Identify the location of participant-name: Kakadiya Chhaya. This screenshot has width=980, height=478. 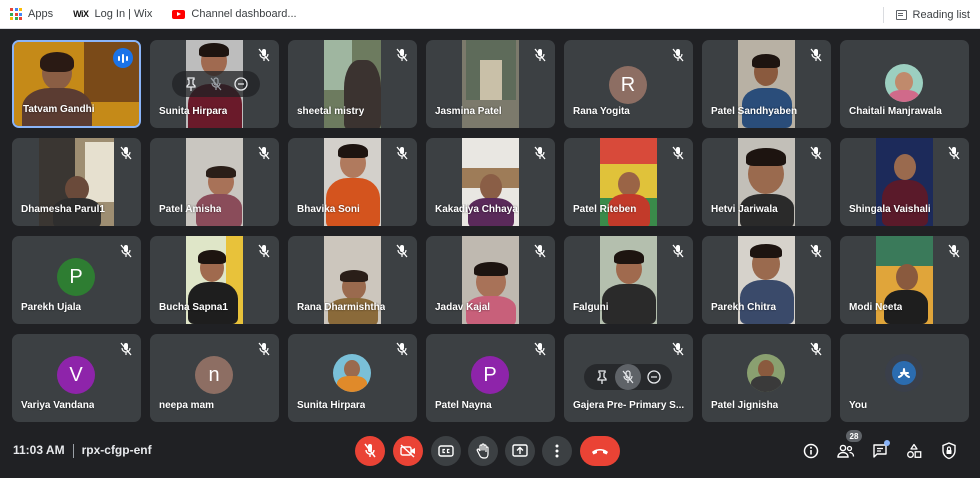
(476, 209).